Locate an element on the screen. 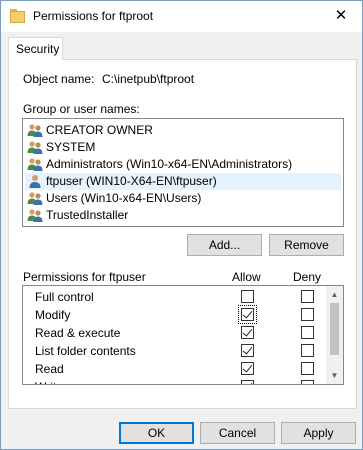  group-names-label: Group or user names: is located at coordinates (81, 109).